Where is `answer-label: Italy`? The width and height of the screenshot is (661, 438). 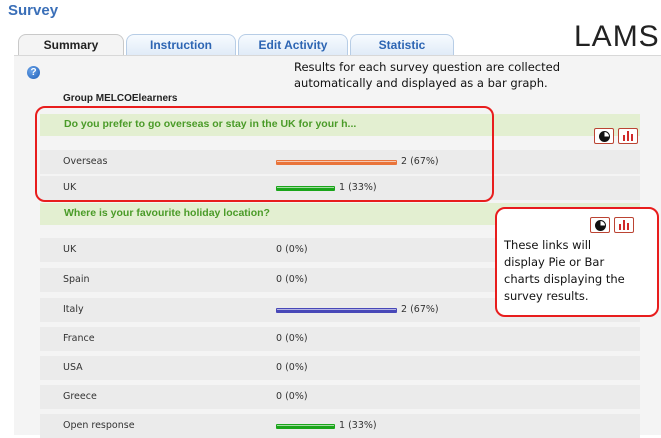
answer-label: Italy is located at coordinates (73, 309).